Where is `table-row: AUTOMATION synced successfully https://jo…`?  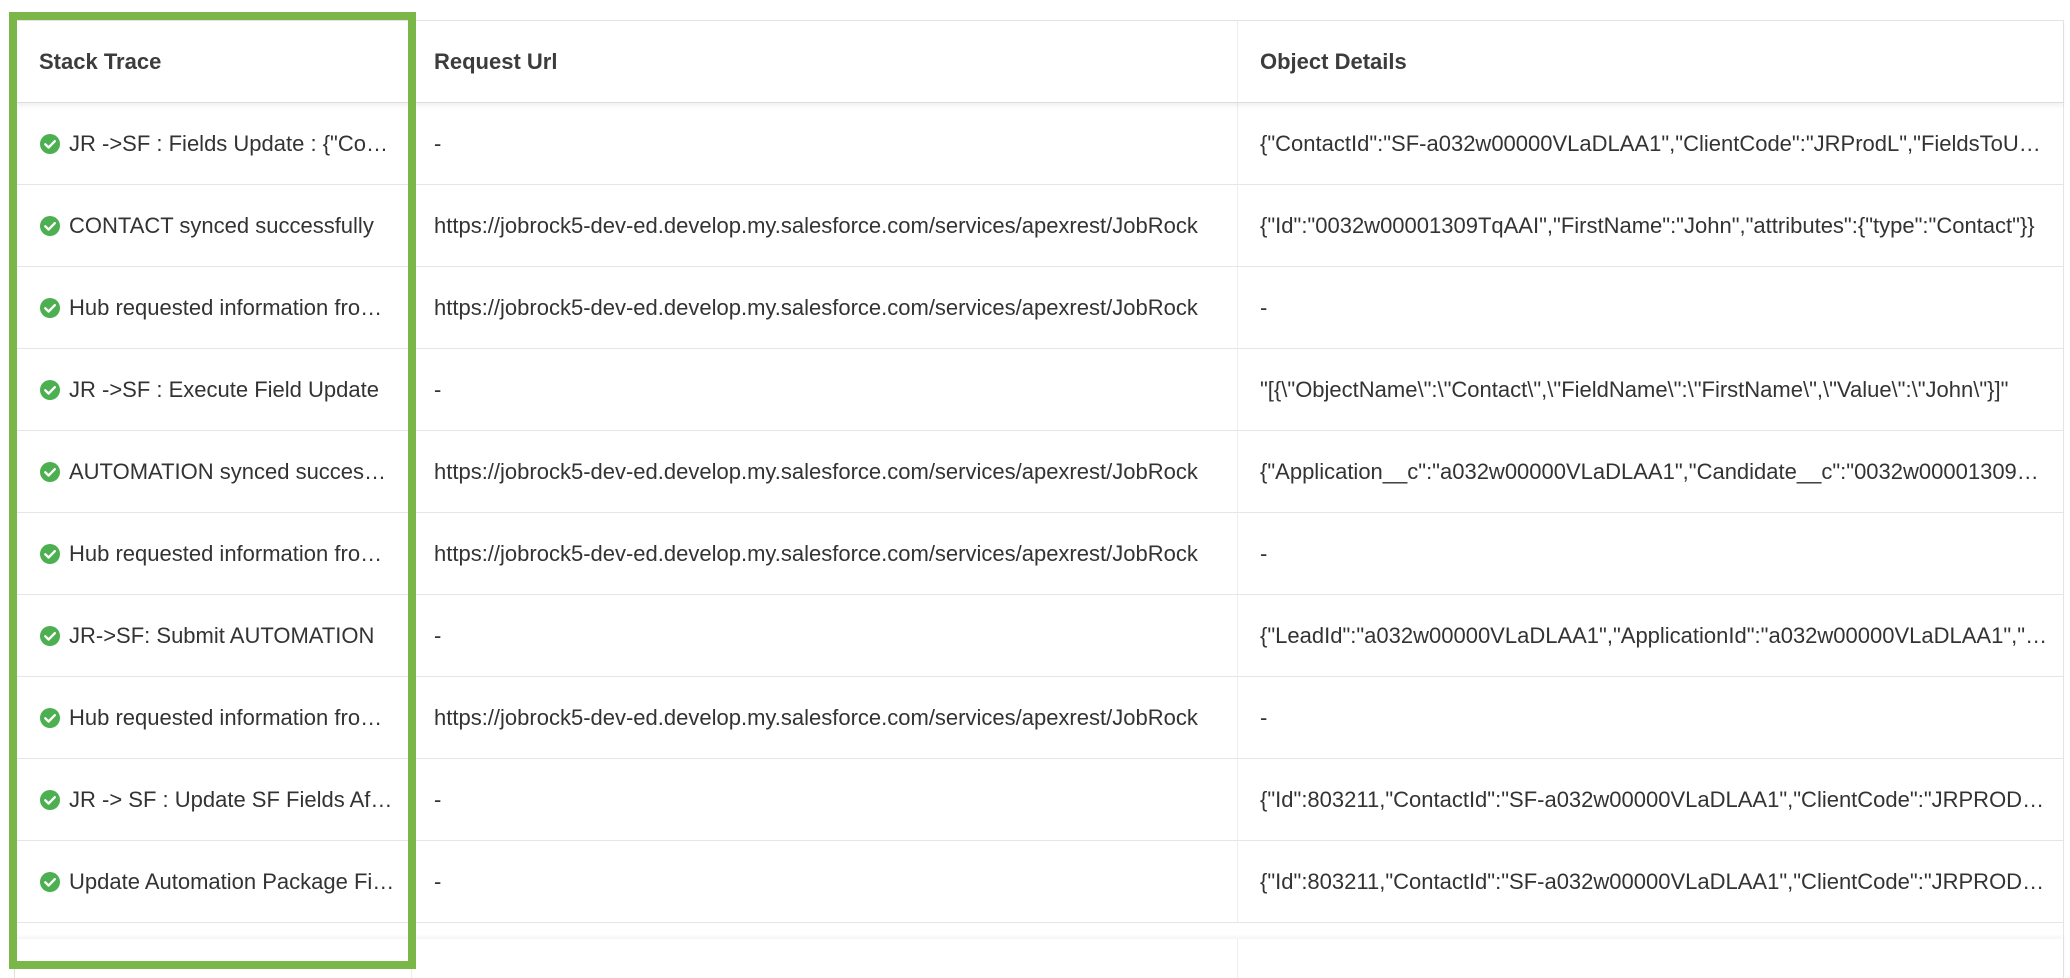 table-row: AUTOMATION synced successfully https://jo… is located at coordinates (1039, 472).